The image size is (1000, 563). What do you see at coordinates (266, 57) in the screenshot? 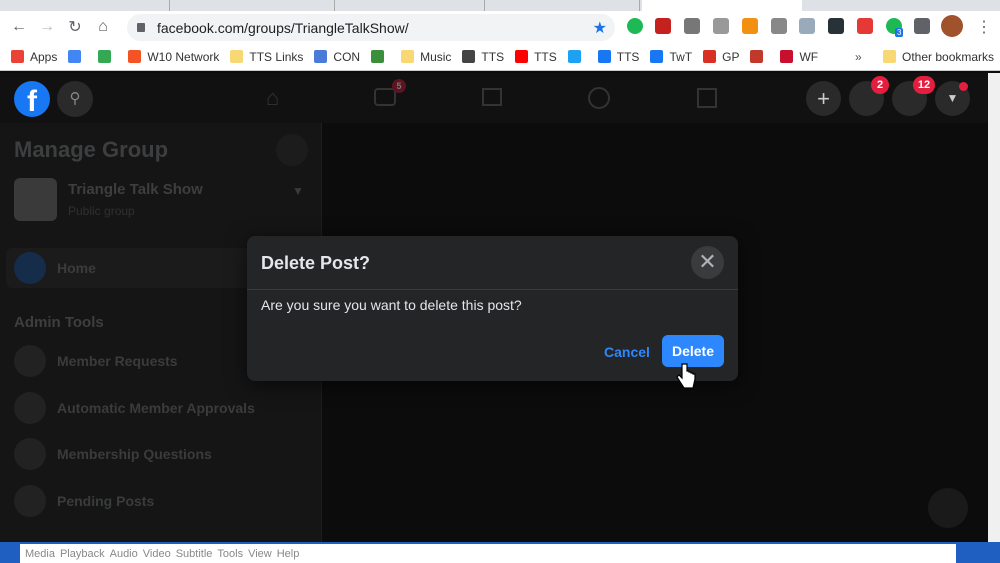
I see `bookmark-item: TTS Links` at bounding box center [266, 57].